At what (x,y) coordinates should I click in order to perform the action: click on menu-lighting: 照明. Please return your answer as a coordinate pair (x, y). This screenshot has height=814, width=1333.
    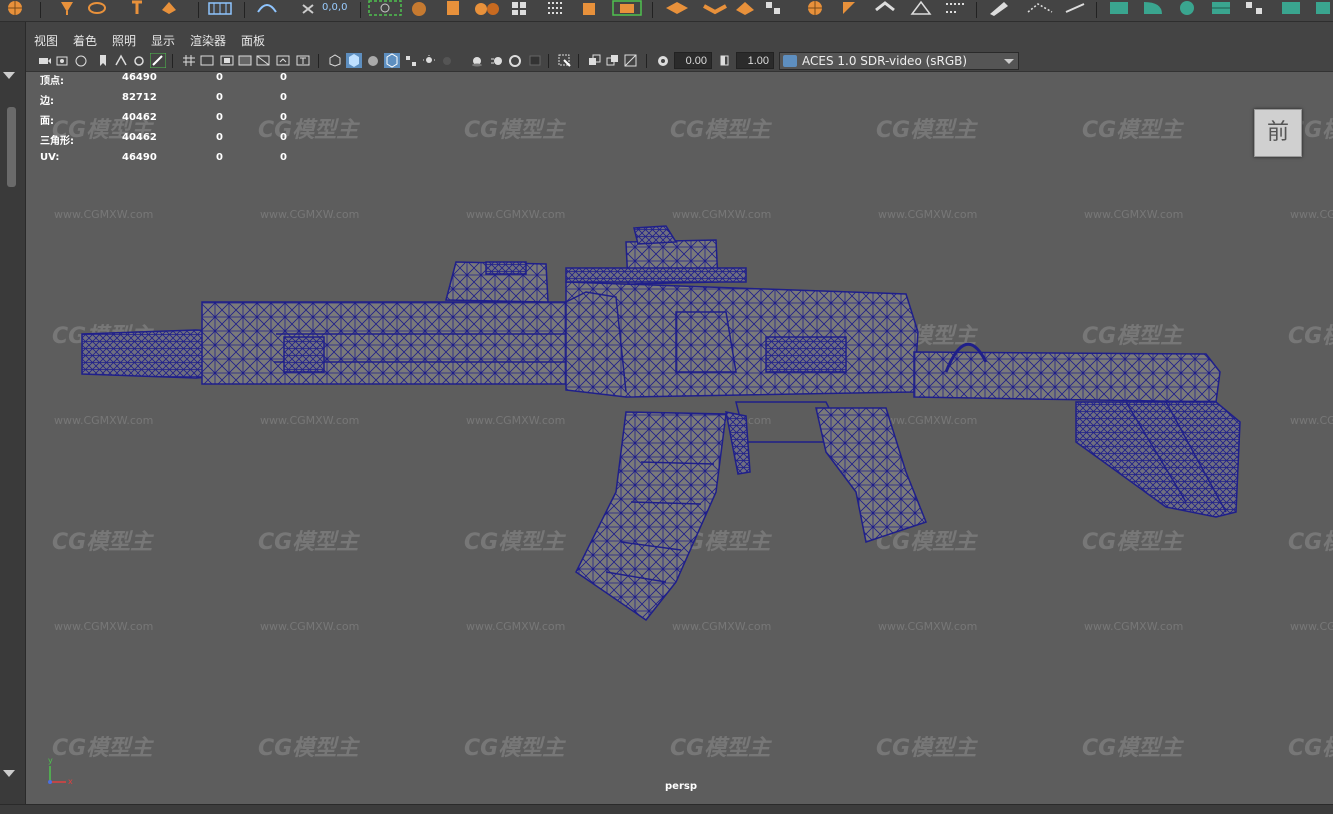
    Looking at the image, I should click on (124, 40).